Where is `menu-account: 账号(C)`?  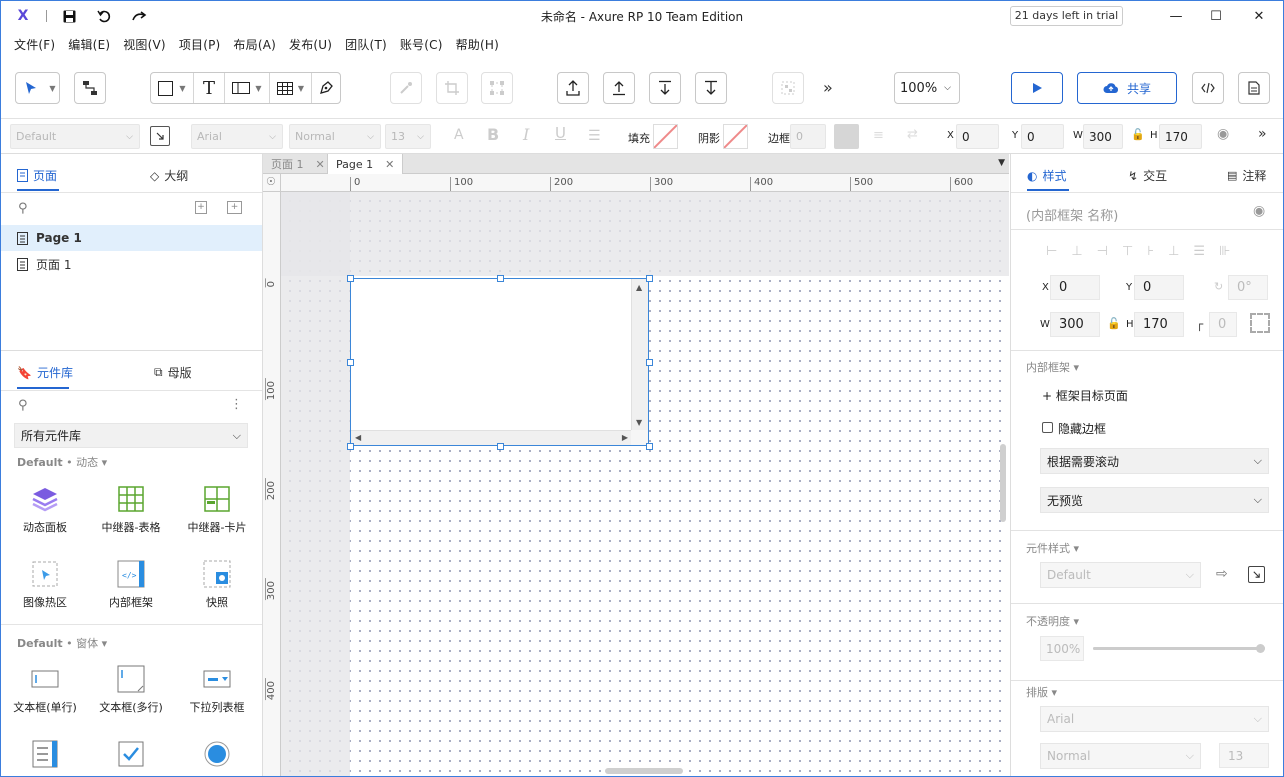
menu-account: 账号(C) is located at coordinates (421, 44).